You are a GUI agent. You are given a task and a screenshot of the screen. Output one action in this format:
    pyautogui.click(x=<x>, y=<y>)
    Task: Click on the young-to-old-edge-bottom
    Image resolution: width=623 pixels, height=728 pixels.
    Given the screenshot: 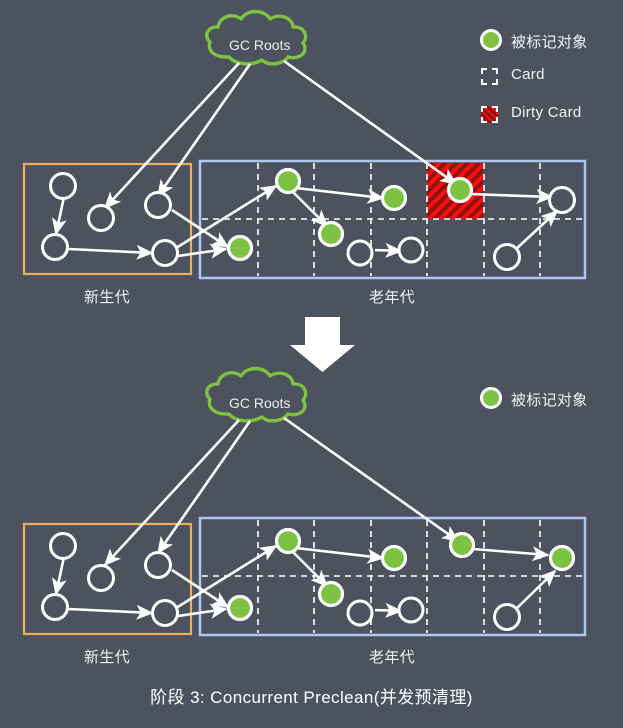 What is the action you would take?
    pyautogui.click(x=202, y=611)
    